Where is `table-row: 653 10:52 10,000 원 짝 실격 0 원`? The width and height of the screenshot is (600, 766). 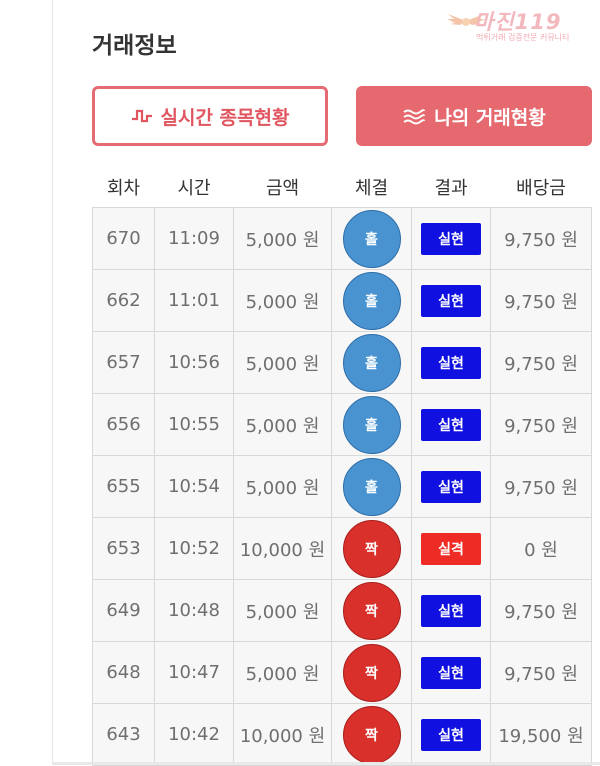 table-row: 653 10:52 10,000 원 짝 실격 0 원 is located at coordinates (342, 548).